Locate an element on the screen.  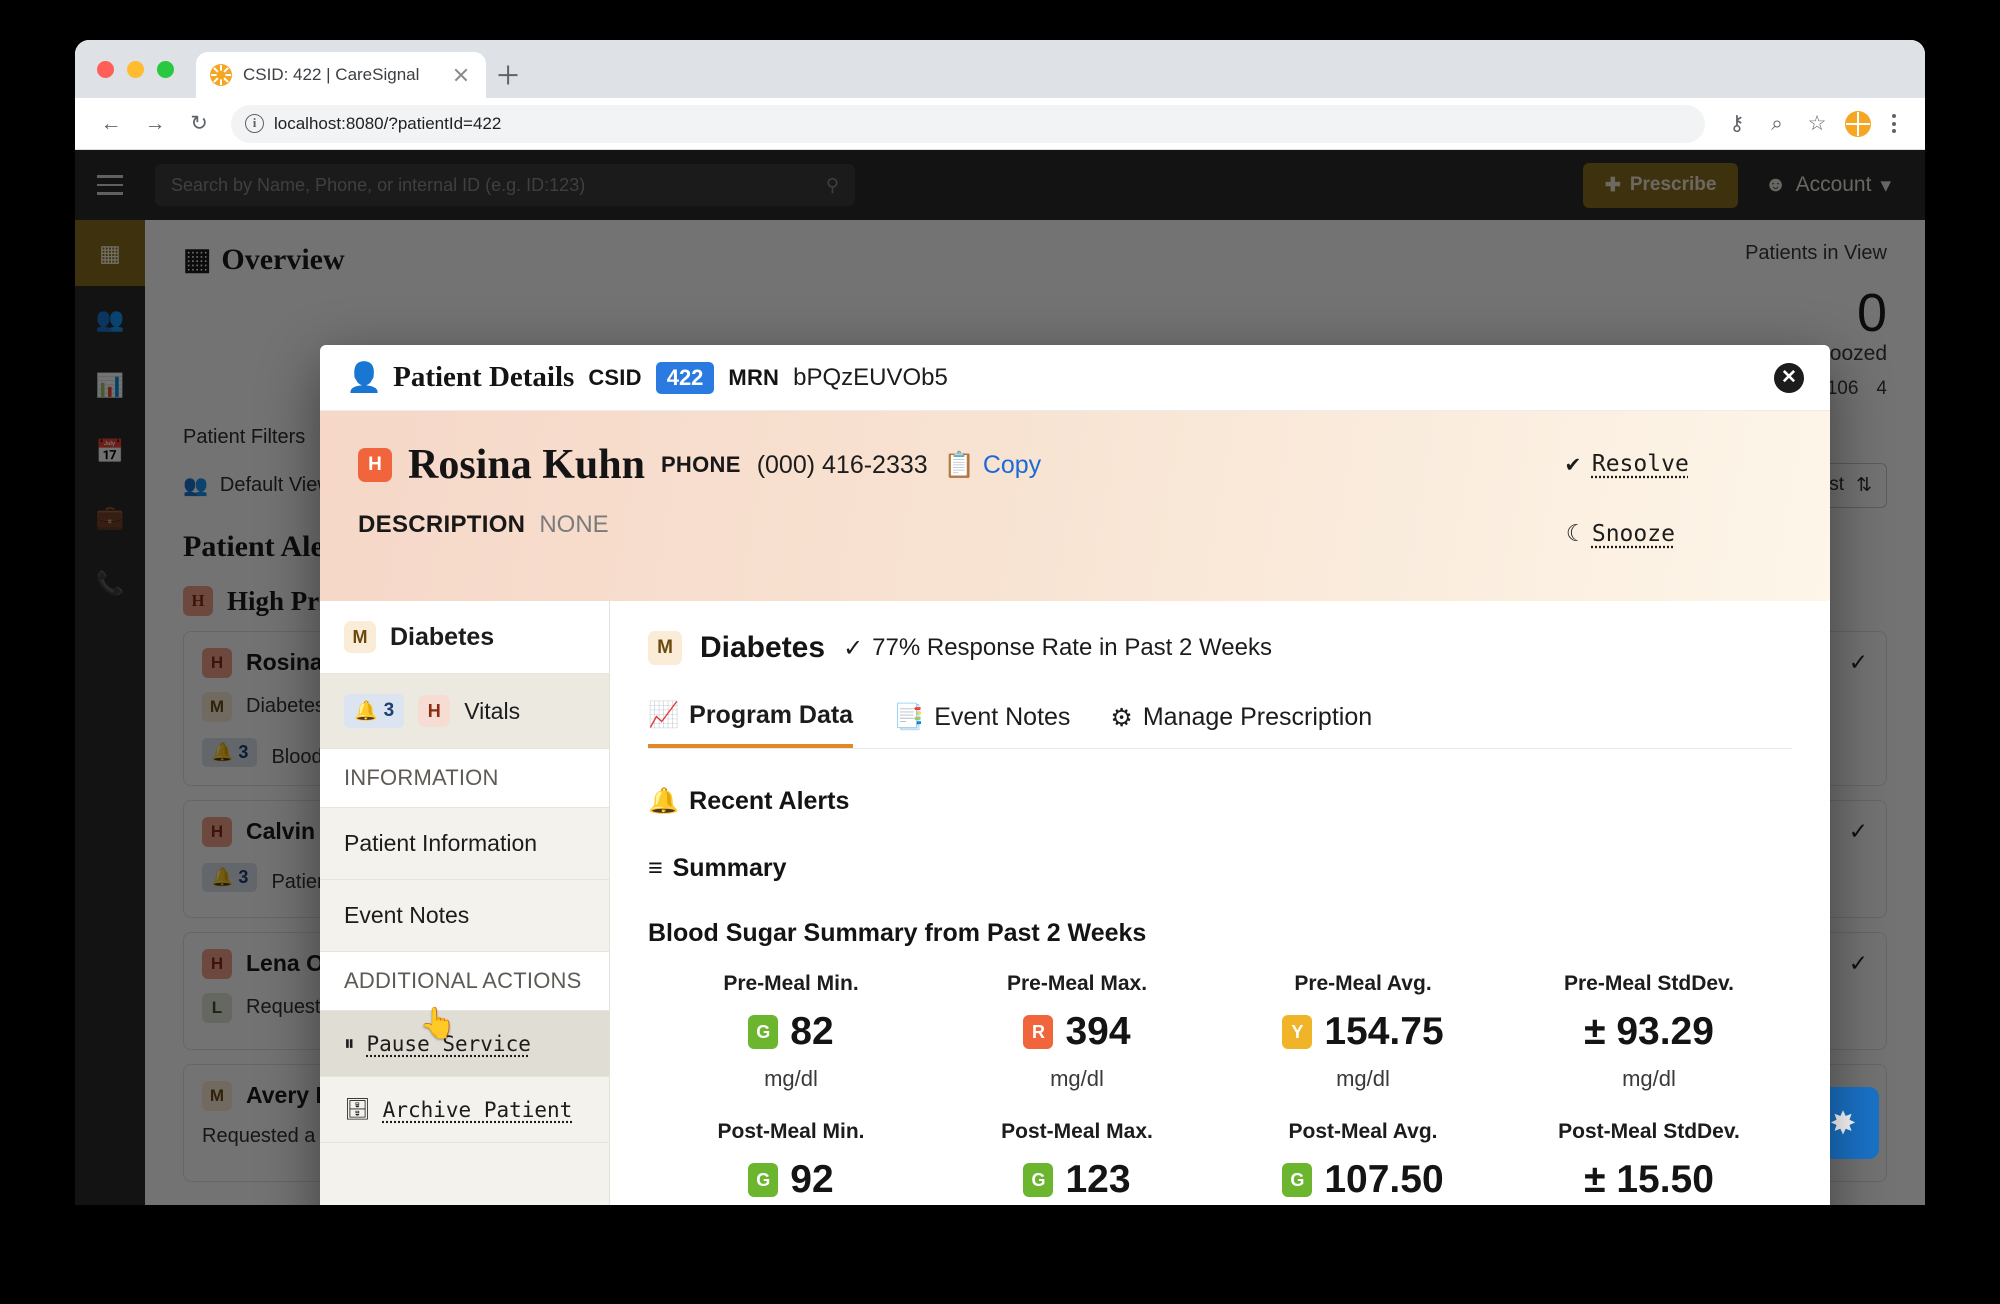
resolve-button: ✔ Resolve is located at coordinates (1627, 464).